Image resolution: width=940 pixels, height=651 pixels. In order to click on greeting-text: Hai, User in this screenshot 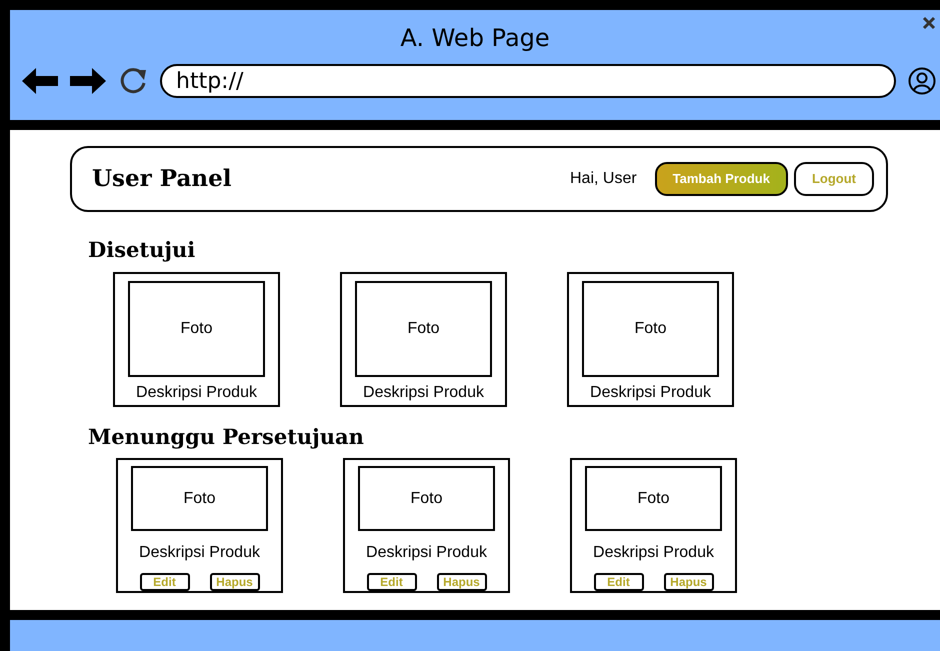, I will do `click(603, 179)`.